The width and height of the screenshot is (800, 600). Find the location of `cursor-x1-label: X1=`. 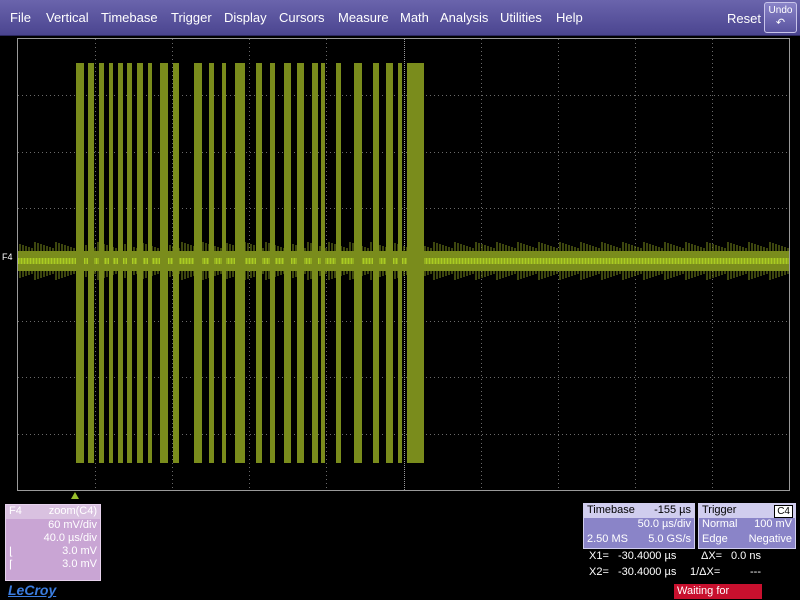

cursor-x1-label: X1= is located at coordinates (599, 556).